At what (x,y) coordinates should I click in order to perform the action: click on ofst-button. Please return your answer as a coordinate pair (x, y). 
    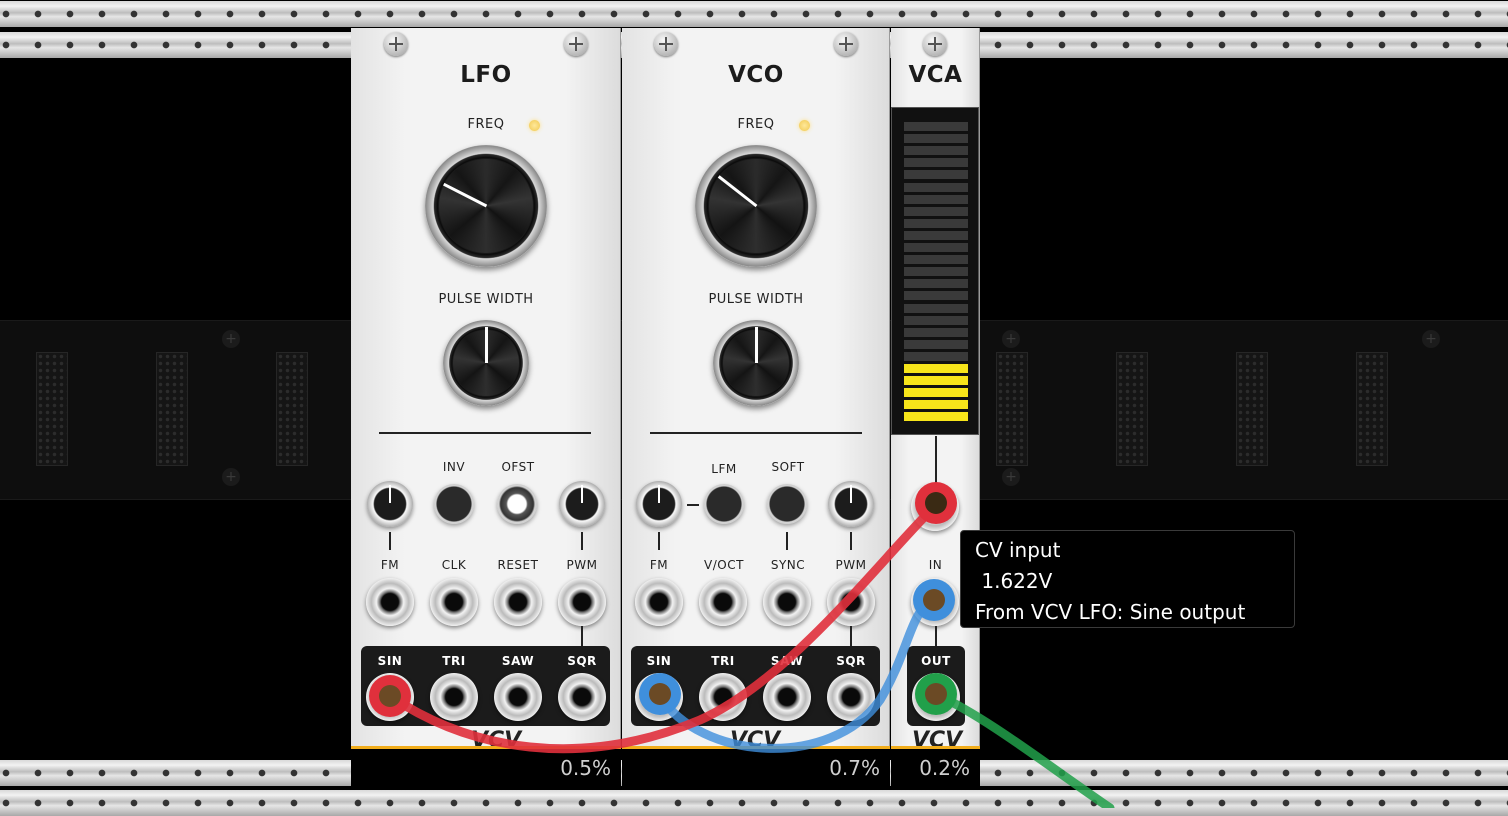
    Looking at the image, I should click on (517, 504).